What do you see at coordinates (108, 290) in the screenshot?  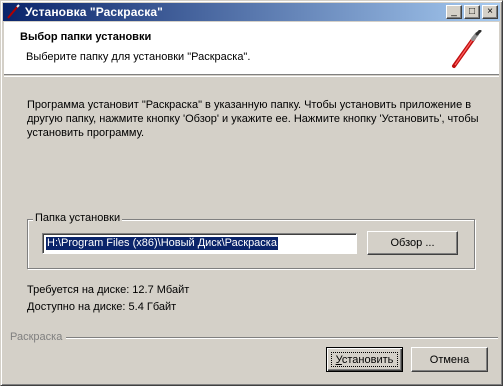 I see `space-required: Требуется на диске: 12.7 Мбайт` at bounding box center [108, 290].